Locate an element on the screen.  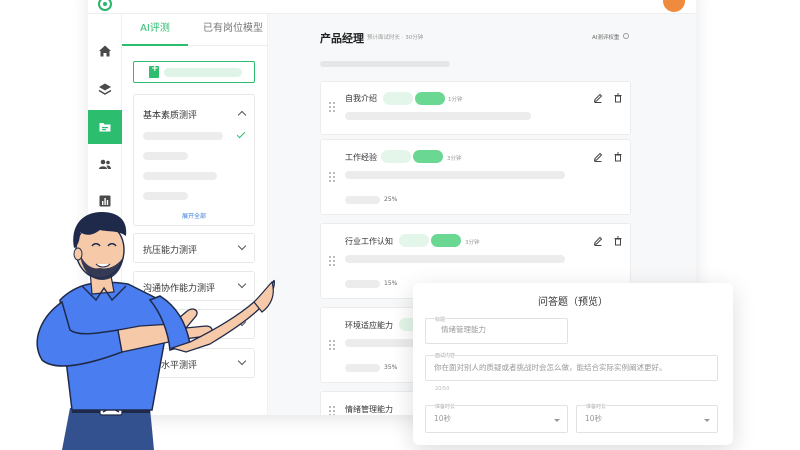
question-title: 情绪管理能力 is located at coordinates (369, 409).